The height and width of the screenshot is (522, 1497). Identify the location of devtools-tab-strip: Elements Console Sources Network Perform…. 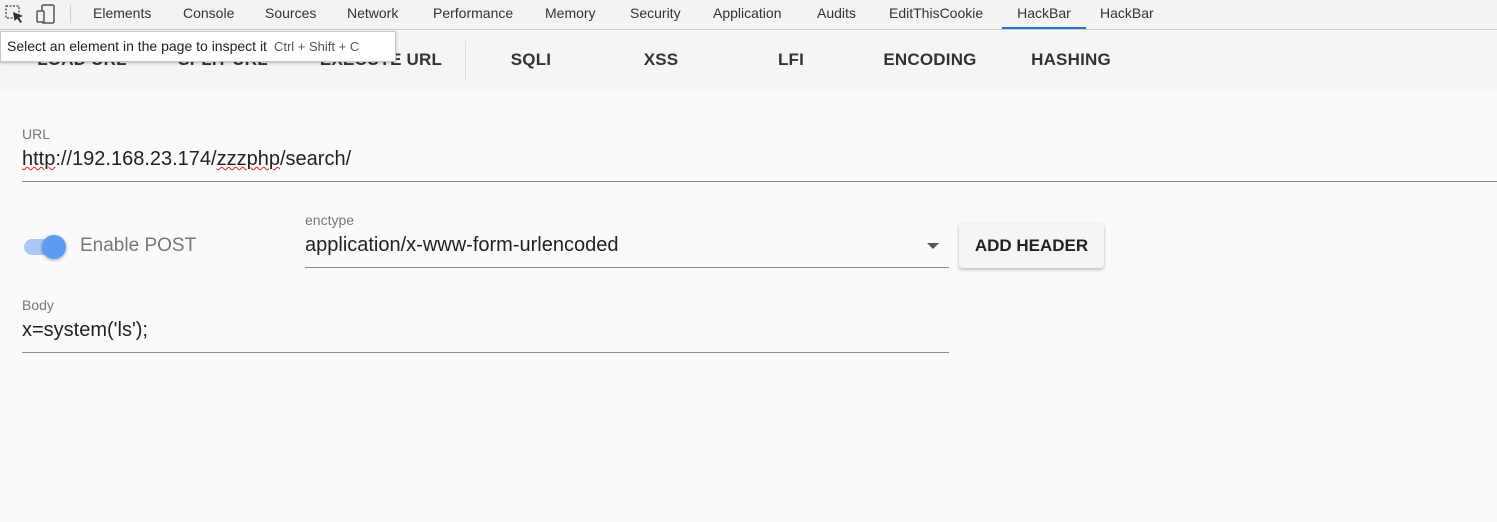
(748, 15).